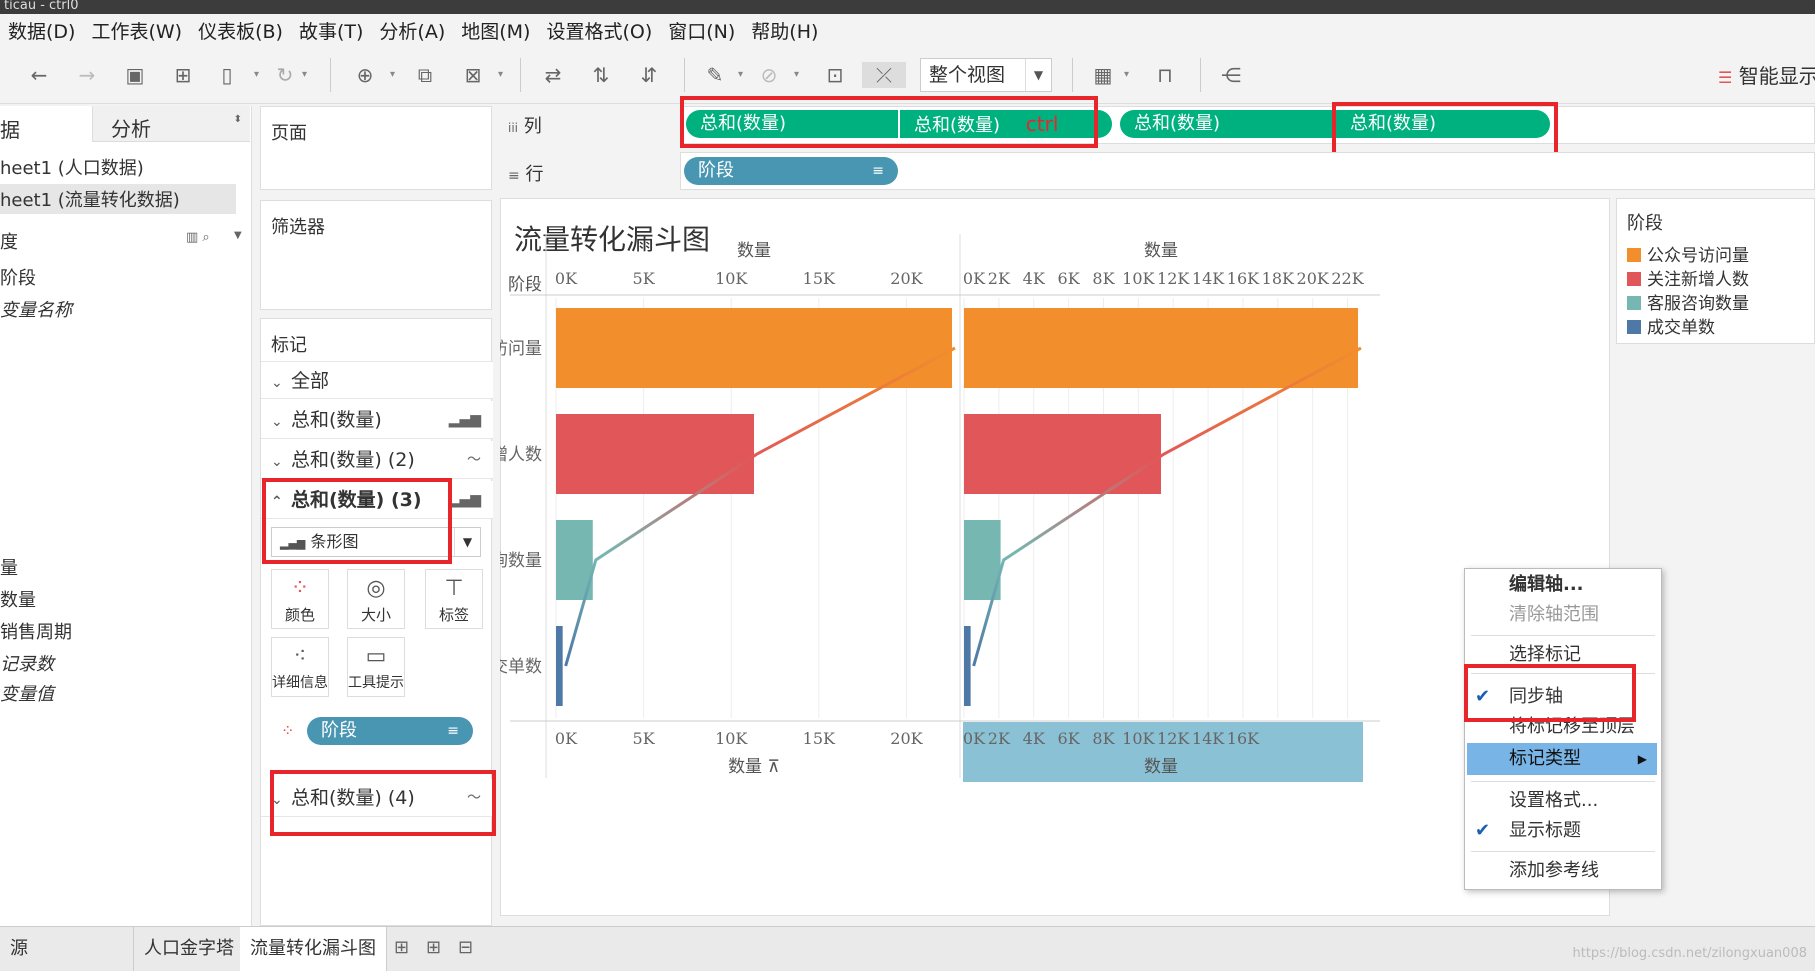  I want to click on menu-add-reference-line: 添加参考线, so click(1563, 871).